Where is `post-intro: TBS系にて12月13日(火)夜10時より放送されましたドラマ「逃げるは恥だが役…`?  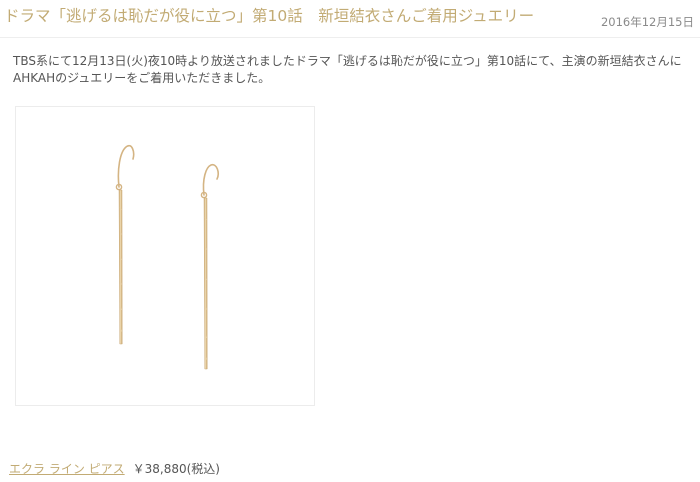
post-intro: TBS系にて12月13日(火)夜10時より放送されましたドラマ「逃げるは恥だが役… is located at coordinates (347, 69).